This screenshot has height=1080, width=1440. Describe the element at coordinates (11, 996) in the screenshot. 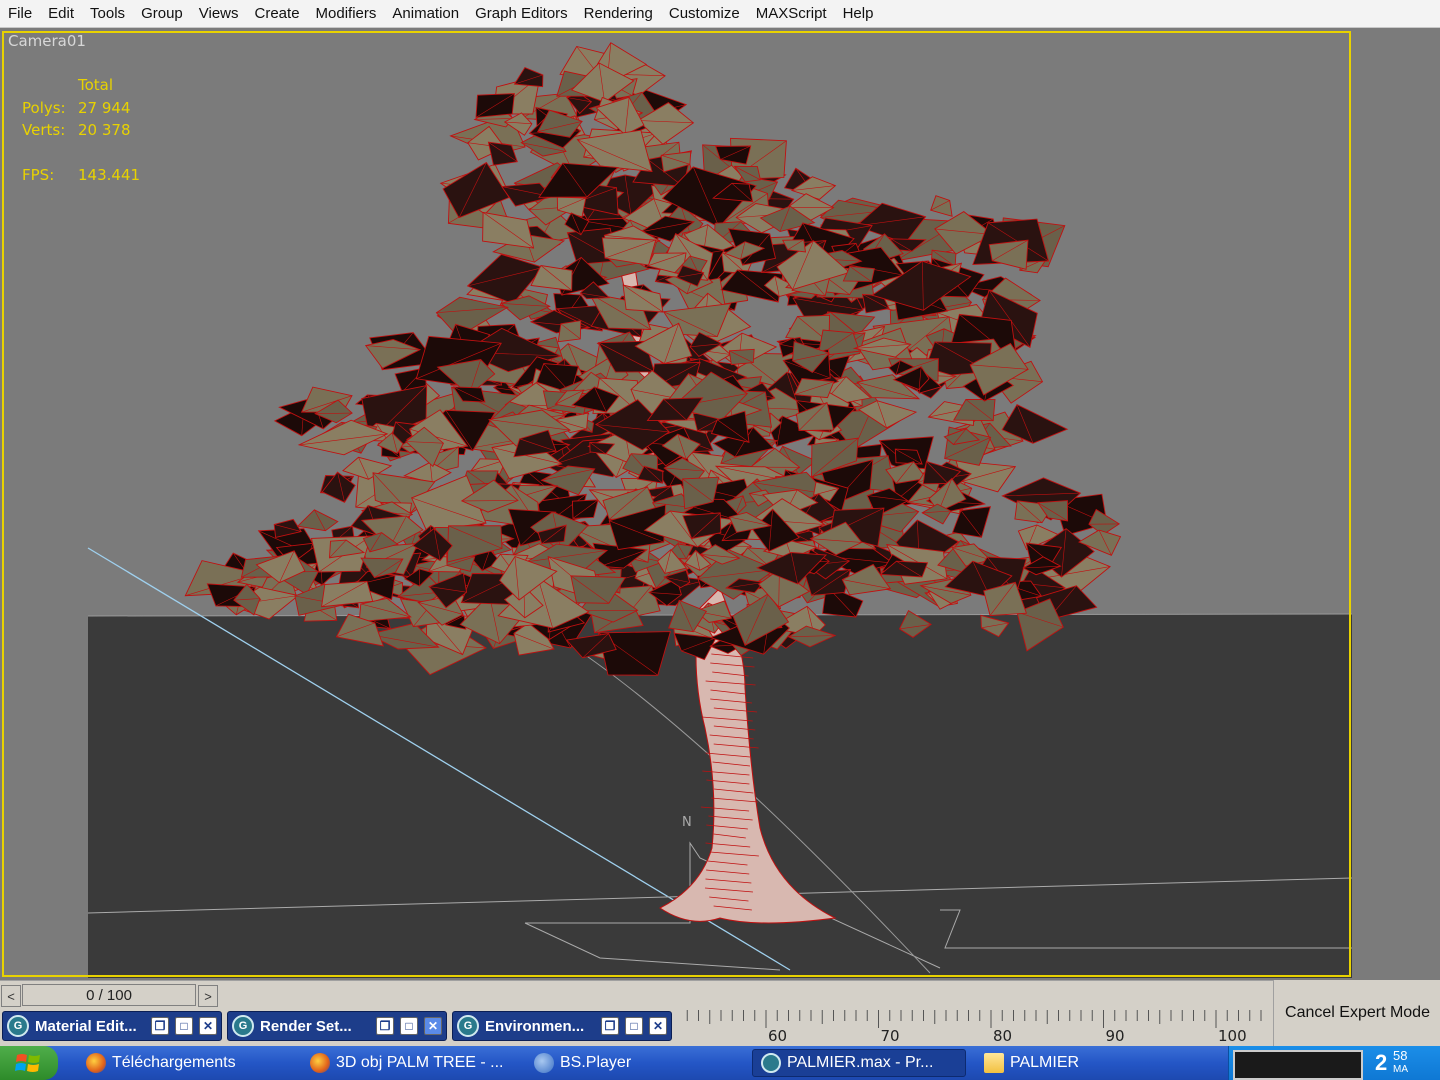

I see `time-prev-button: <` at that location.